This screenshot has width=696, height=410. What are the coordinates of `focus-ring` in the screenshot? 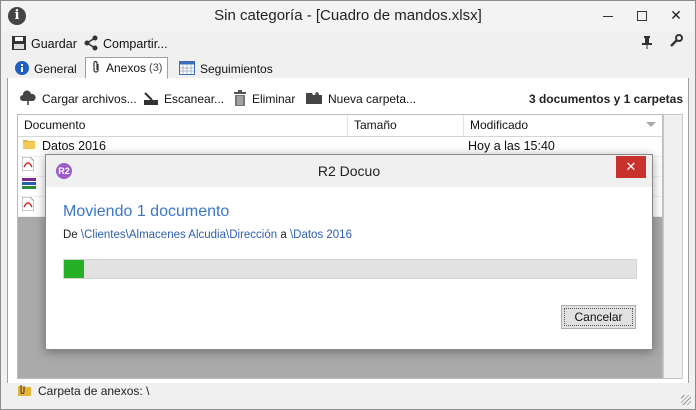 It's located at (598, 317).